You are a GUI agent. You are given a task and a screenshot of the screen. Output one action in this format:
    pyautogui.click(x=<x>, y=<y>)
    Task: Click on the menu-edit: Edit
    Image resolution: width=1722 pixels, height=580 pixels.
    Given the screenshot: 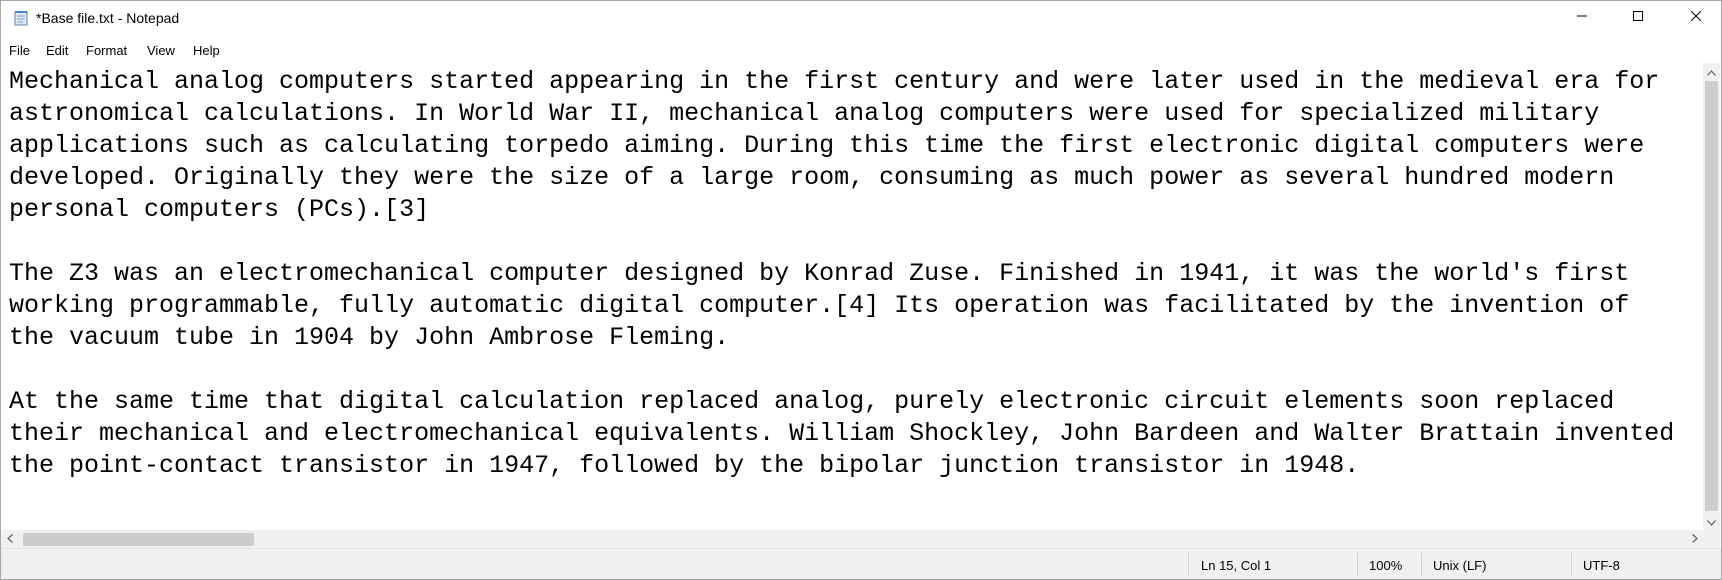 What is the action you would take?
    pyautogui.click(x=57, y=50)
    